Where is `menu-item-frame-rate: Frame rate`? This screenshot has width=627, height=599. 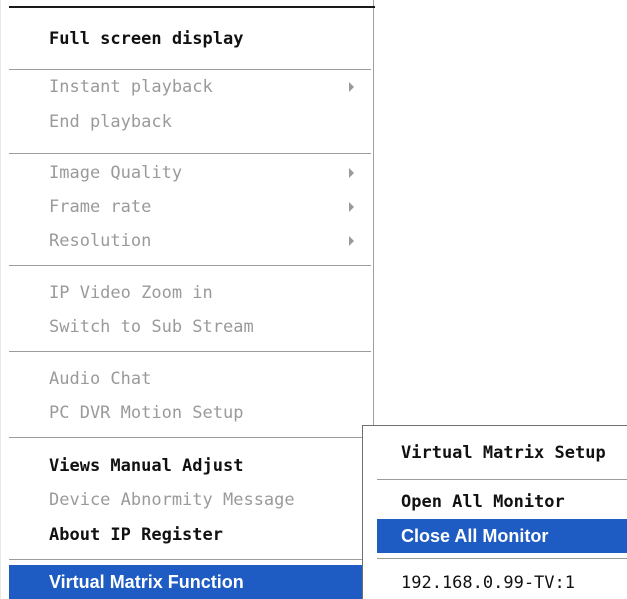 menu-item-frame-rate: Frame rate is located at coordinates (188, 207).